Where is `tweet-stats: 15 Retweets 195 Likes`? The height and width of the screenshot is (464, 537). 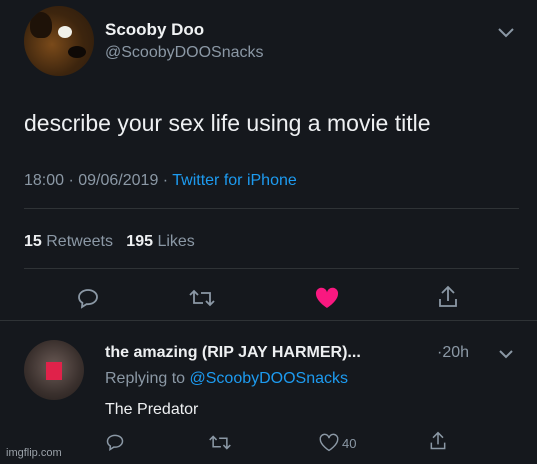 tweet-stats: 15 Retweets 195 Likes is located at coordinates (109, 242).